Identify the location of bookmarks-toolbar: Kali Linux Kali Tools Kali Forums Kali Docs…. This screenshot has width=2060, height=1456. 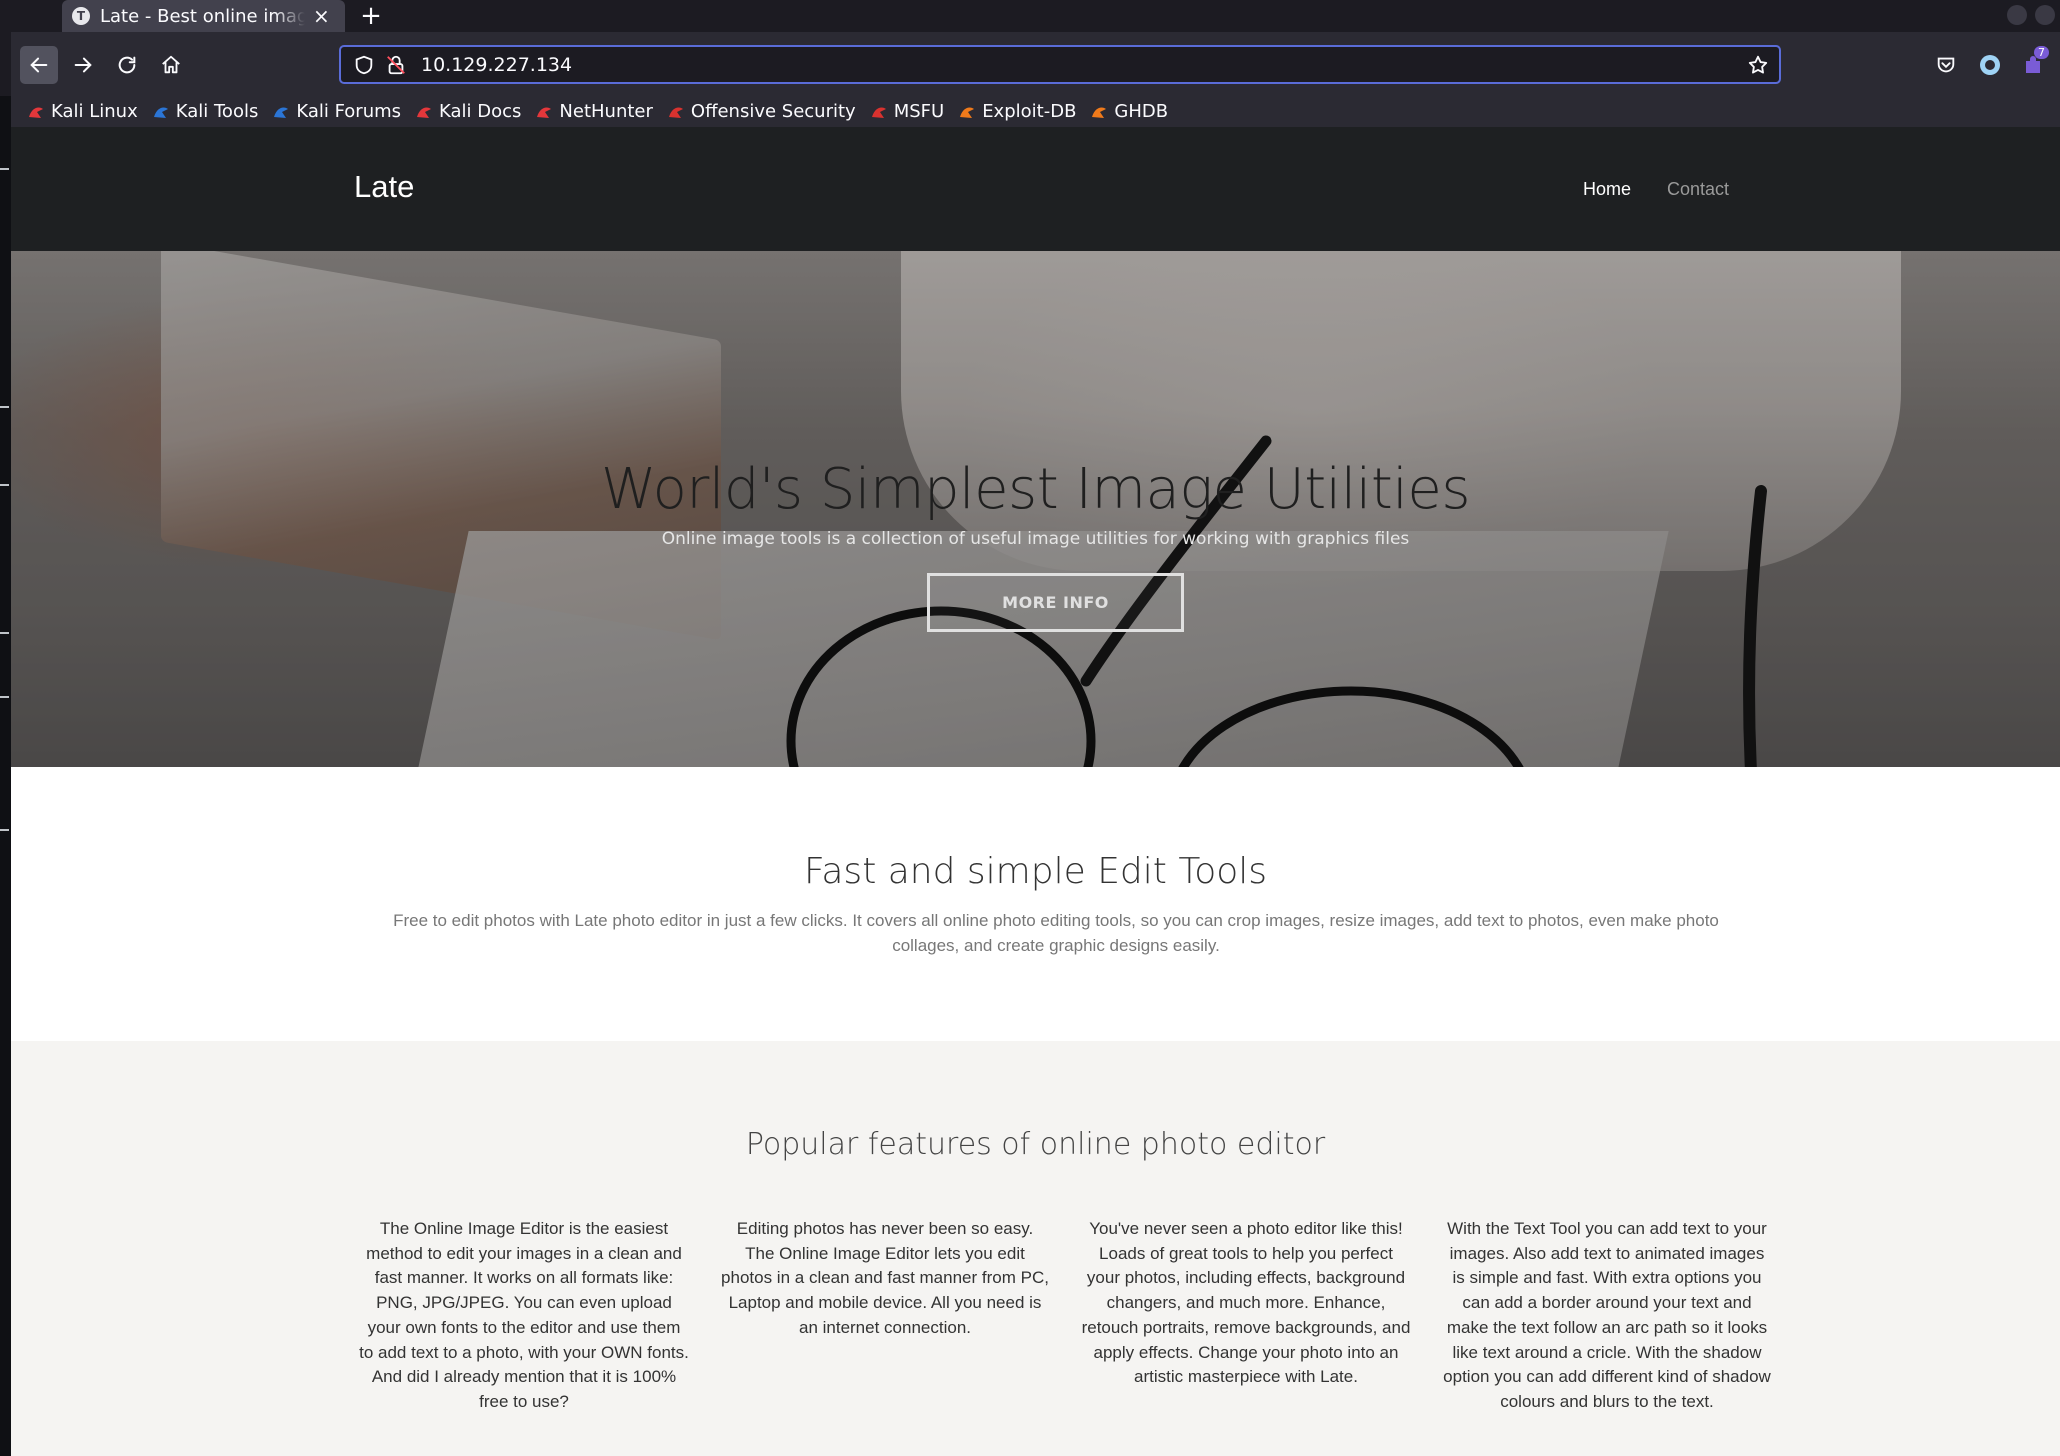
(1035, 111).